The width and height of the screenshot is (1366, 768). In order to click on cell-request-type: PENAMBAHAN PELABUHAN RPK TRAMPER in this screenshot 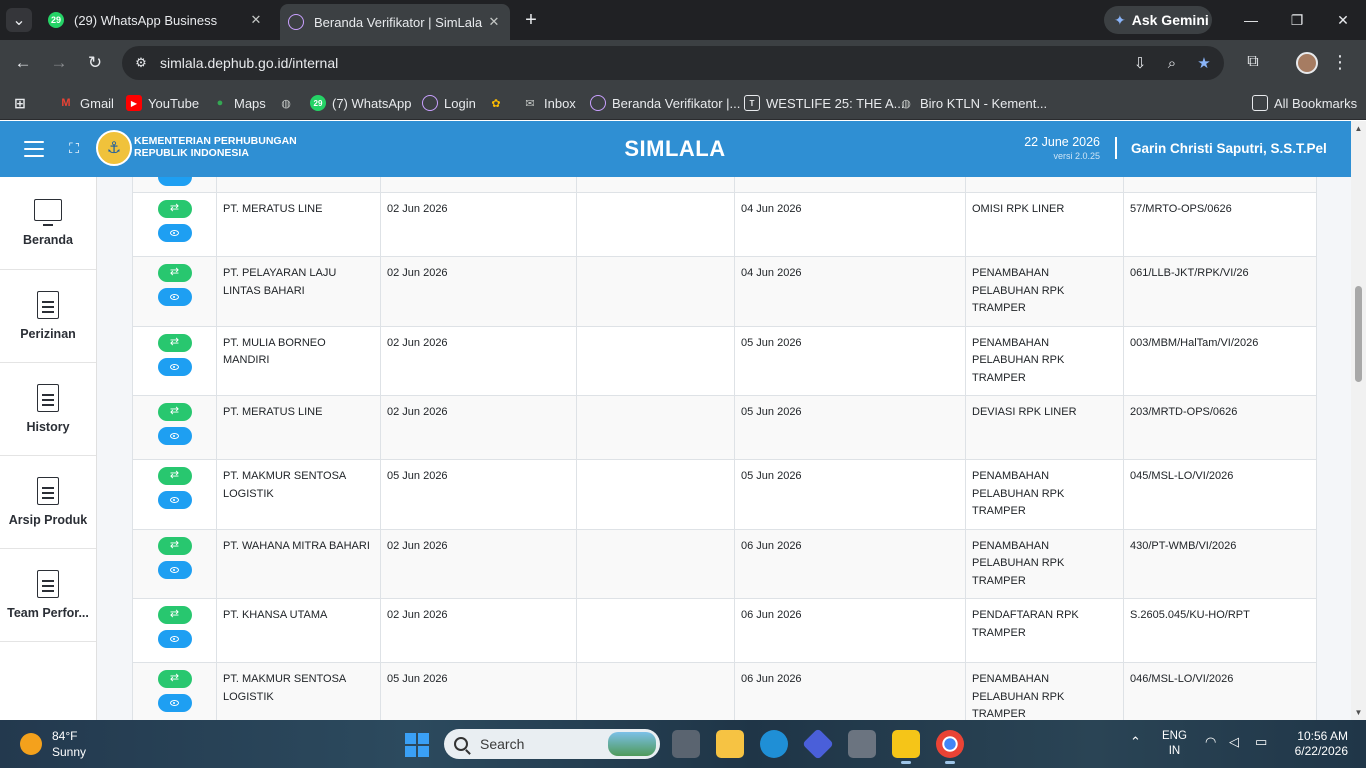, I will do `click(1044, 494)`.